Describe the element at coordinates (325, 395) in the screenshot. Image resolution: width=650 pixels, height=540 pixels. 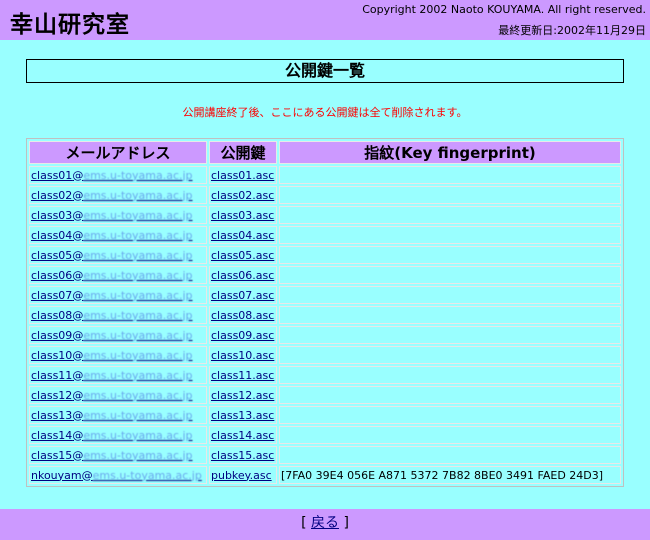
I see `table-row: class12@ems.u-toyama.ac.jp class12.asc` at that location.